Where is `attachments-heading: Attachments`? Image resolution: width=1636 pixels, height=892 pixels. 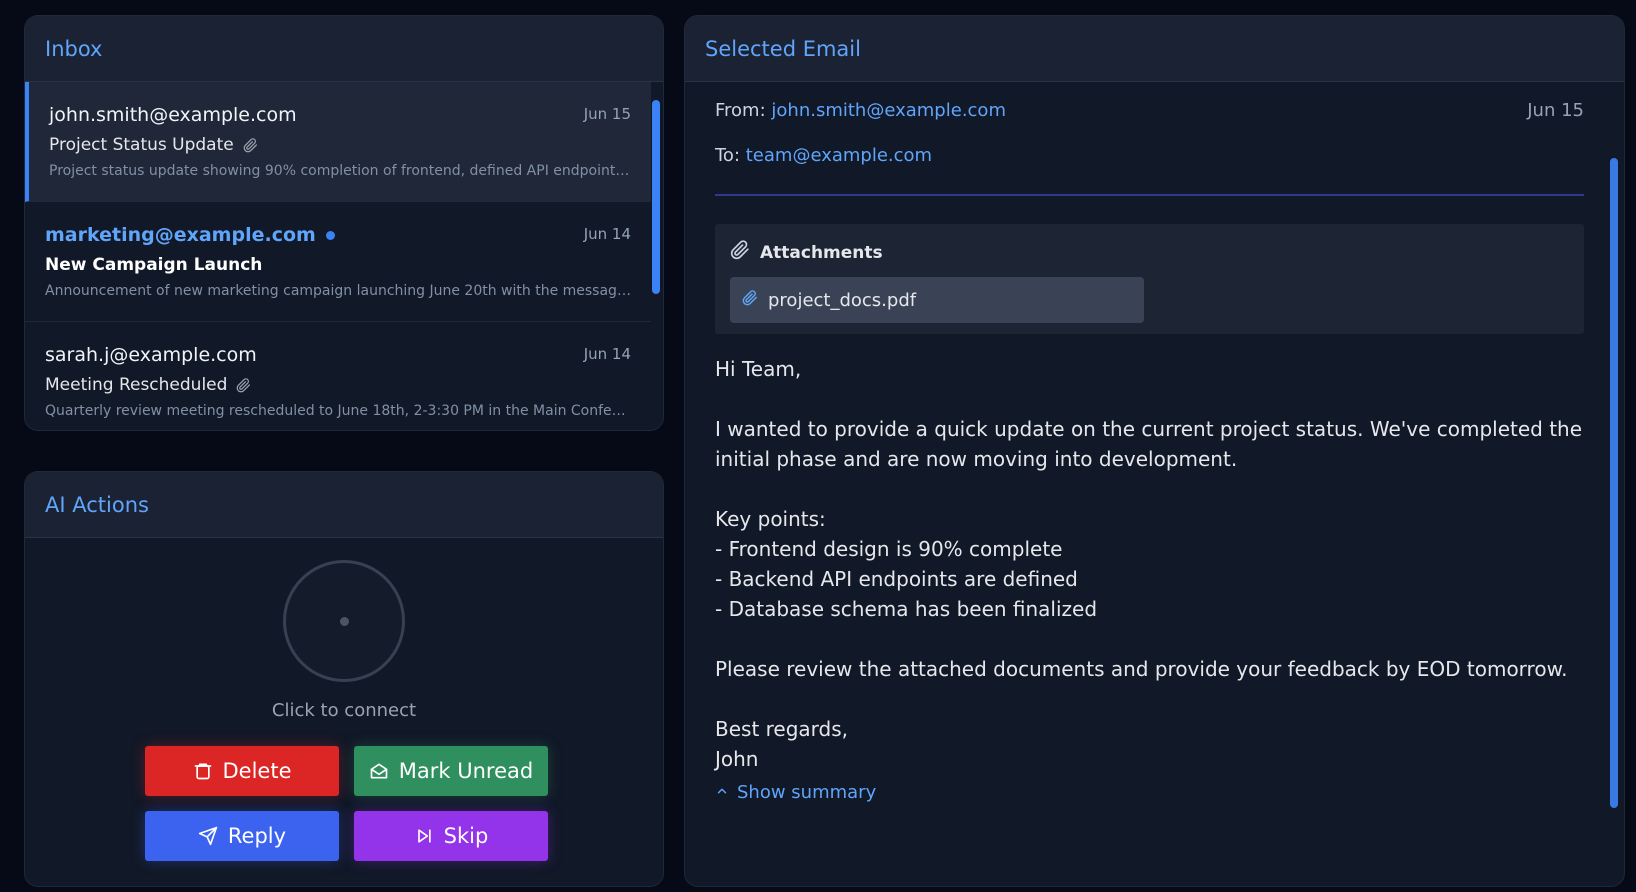 attachments-heading: Attachments is located at coordinates (1149, 252).